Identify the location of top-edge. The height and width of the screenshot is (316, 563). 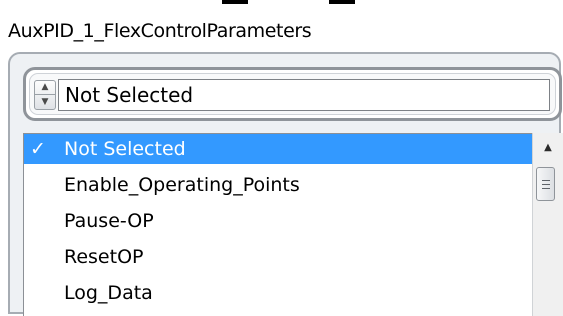
(281, 5).